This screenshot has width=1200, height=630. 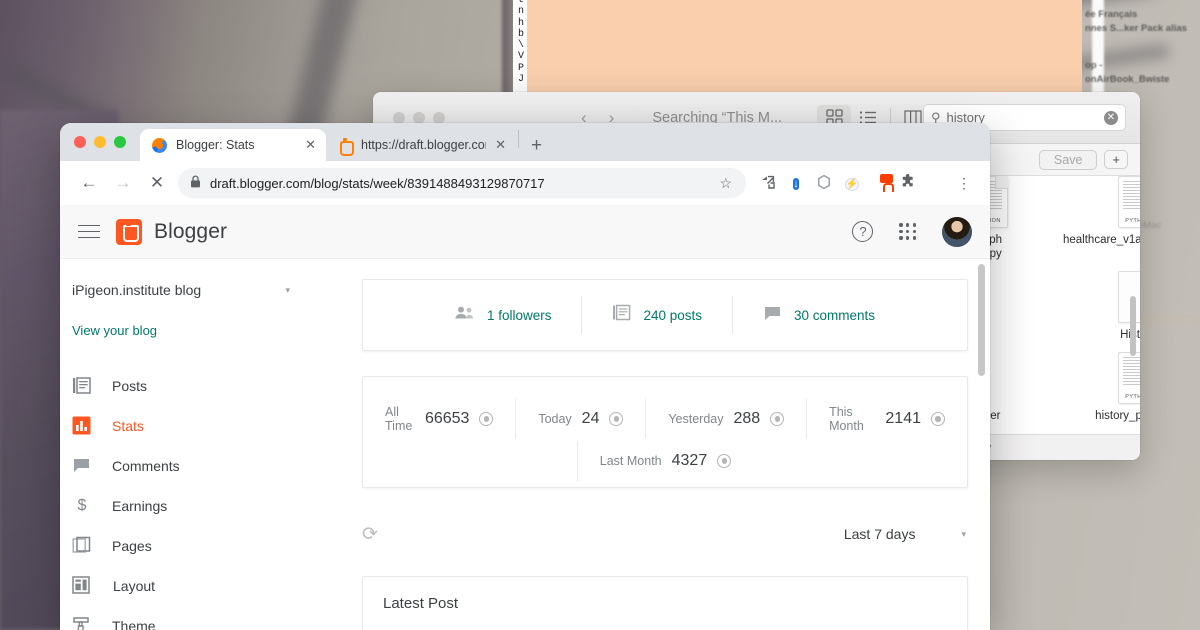 I want to click on hamburger-menu-icon, so click(x=90, y=232).